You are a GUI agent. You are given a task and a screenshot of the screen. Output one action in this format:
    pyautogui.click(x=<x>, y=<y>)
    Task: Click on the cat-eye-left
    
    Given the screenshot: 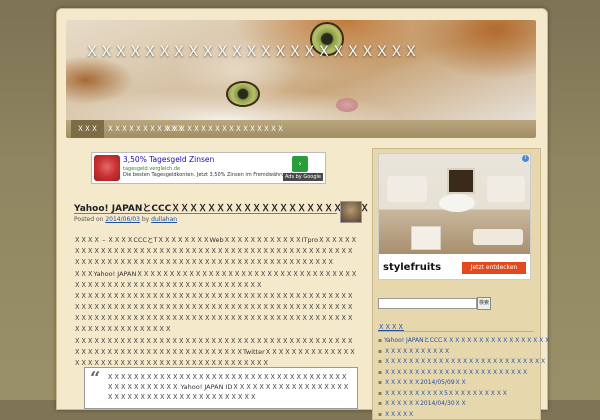 What is the action you would take?
    pyautogui.click(x=243, y=94)
    